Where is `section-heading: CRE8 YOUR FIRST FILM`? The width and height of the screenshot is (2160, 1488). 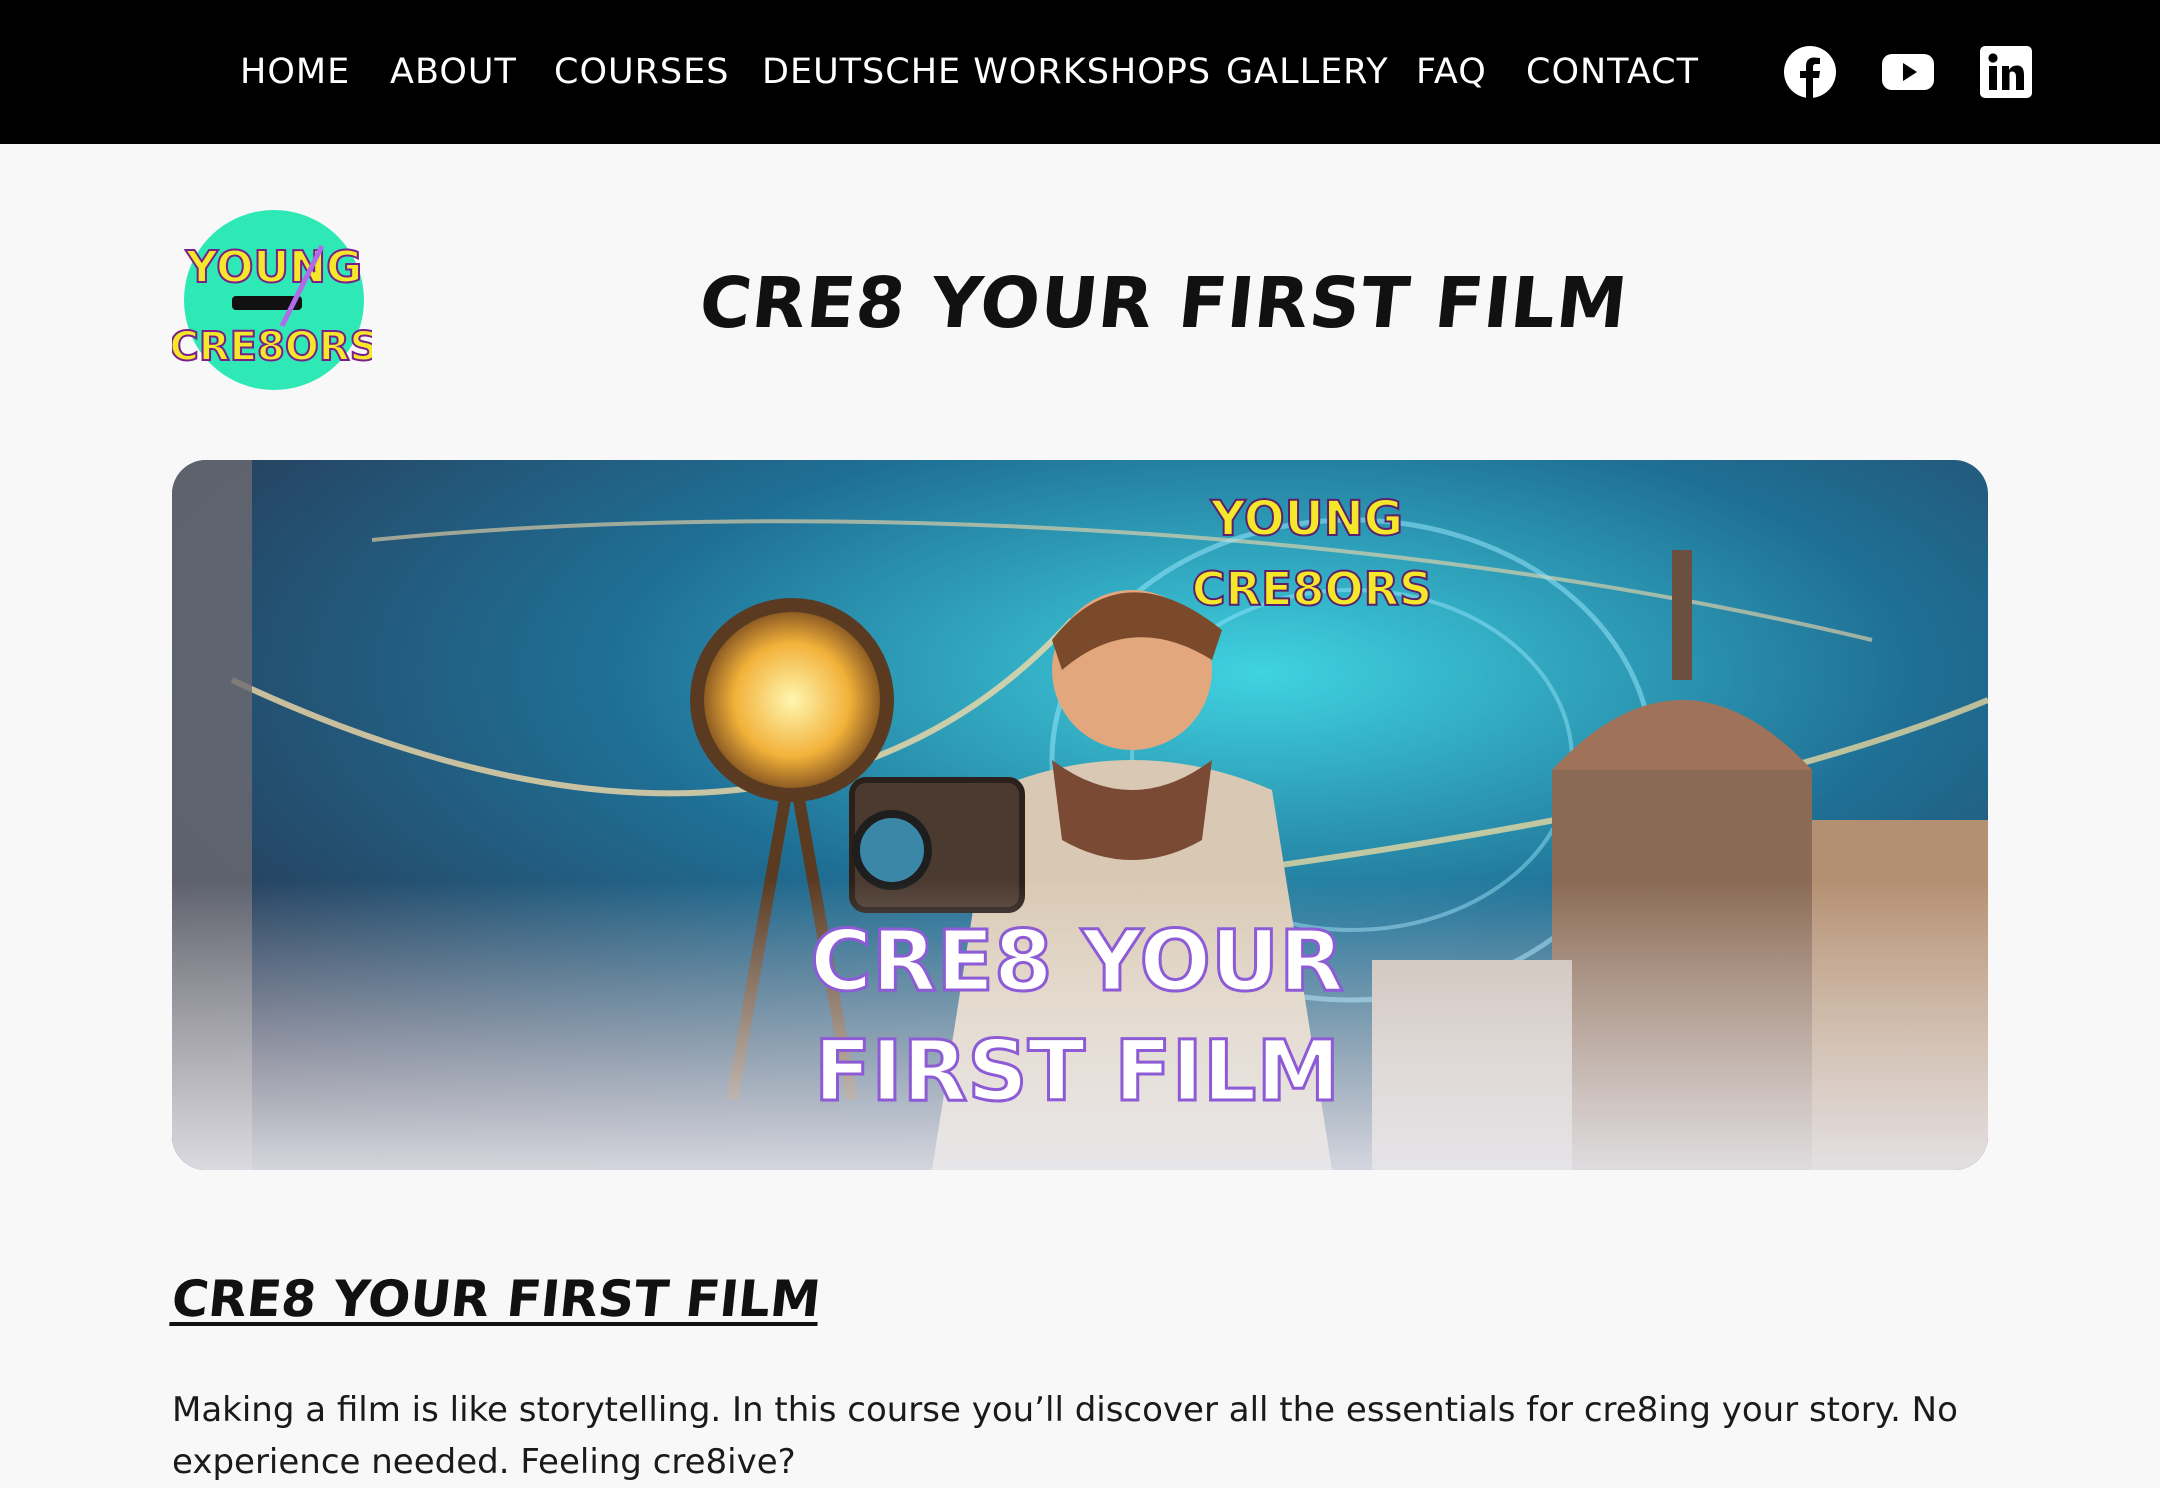
section-heading: CRE8 YOUR FIRST FILM is located at coordinates (496, 1299).